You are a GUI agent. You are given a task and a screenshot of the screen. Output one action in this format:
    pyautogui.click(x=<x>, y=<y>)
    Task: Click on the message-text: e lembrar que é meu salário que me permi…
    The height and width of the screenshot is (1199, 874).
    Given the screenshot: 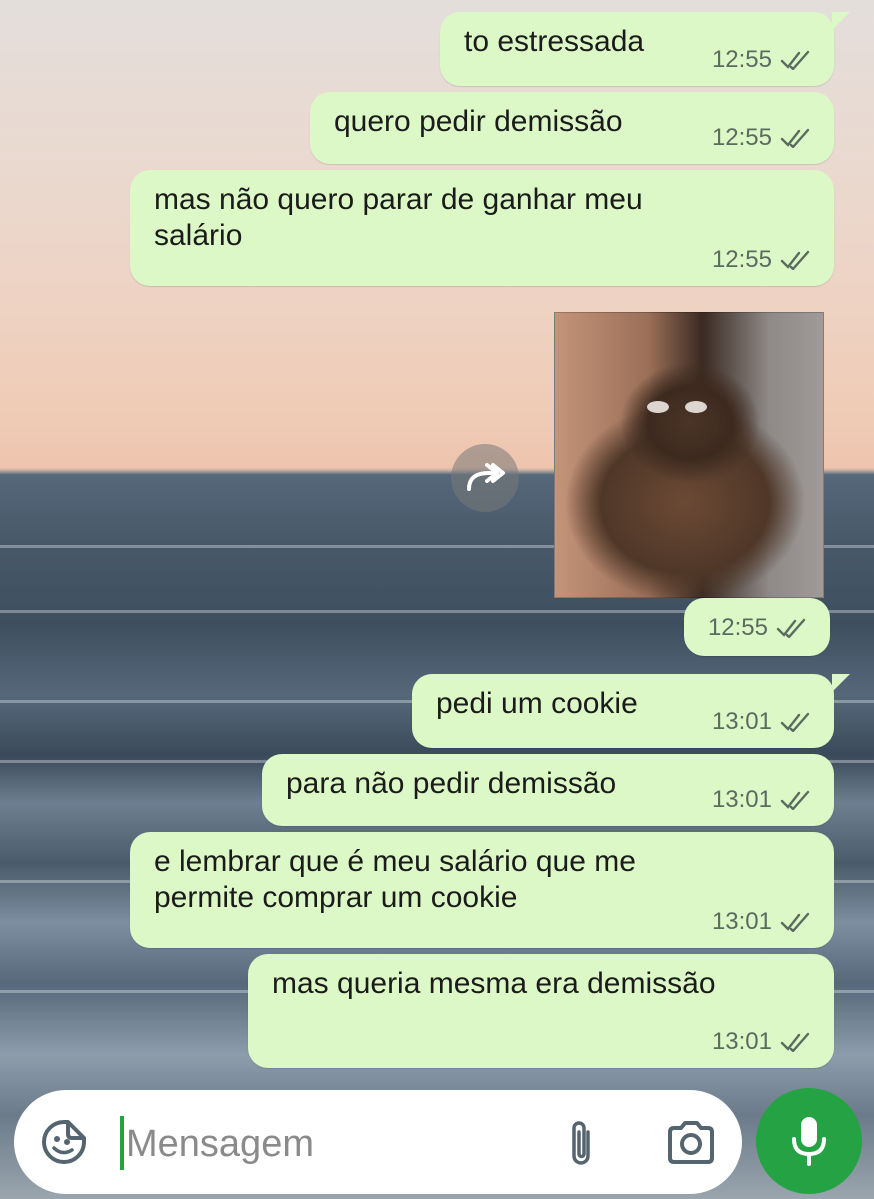 What is the action you would take?
    pyautogui.click(x=395, y=879)
    